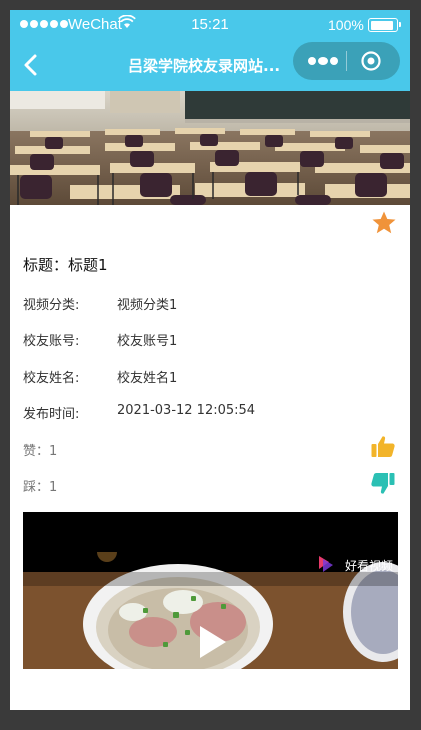 This screenshot has width=421, height=730. What do you see at coordinates (383, 447) in the screenshot?
I see `thumbs-up-icon` at bounding box center [383, 447].